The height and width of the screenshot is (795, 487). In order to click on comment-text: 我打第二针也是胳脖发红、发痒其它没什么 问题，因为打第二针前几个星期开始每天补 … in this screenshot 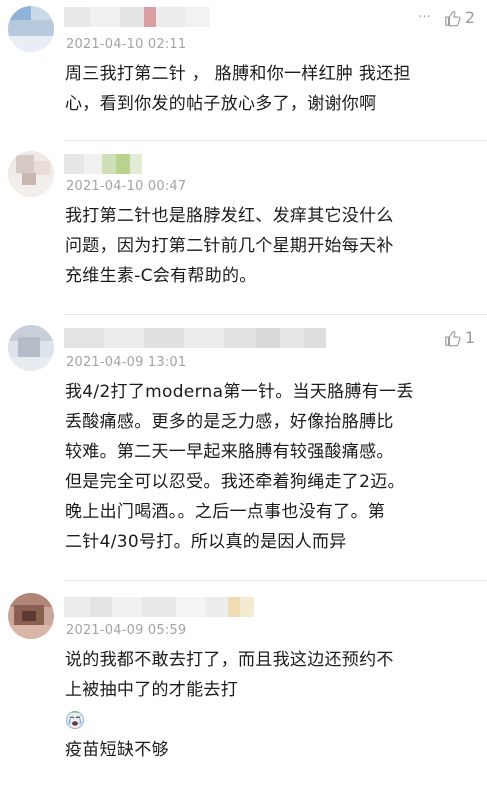, I will do `click(229, 246)`.